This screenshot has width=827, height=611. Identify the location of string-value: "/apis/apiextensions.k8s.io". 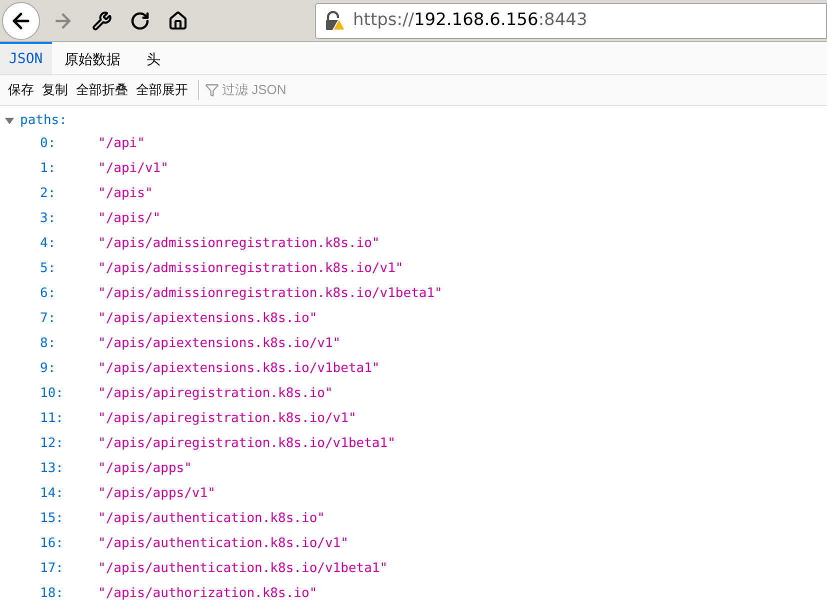
(208, 319).